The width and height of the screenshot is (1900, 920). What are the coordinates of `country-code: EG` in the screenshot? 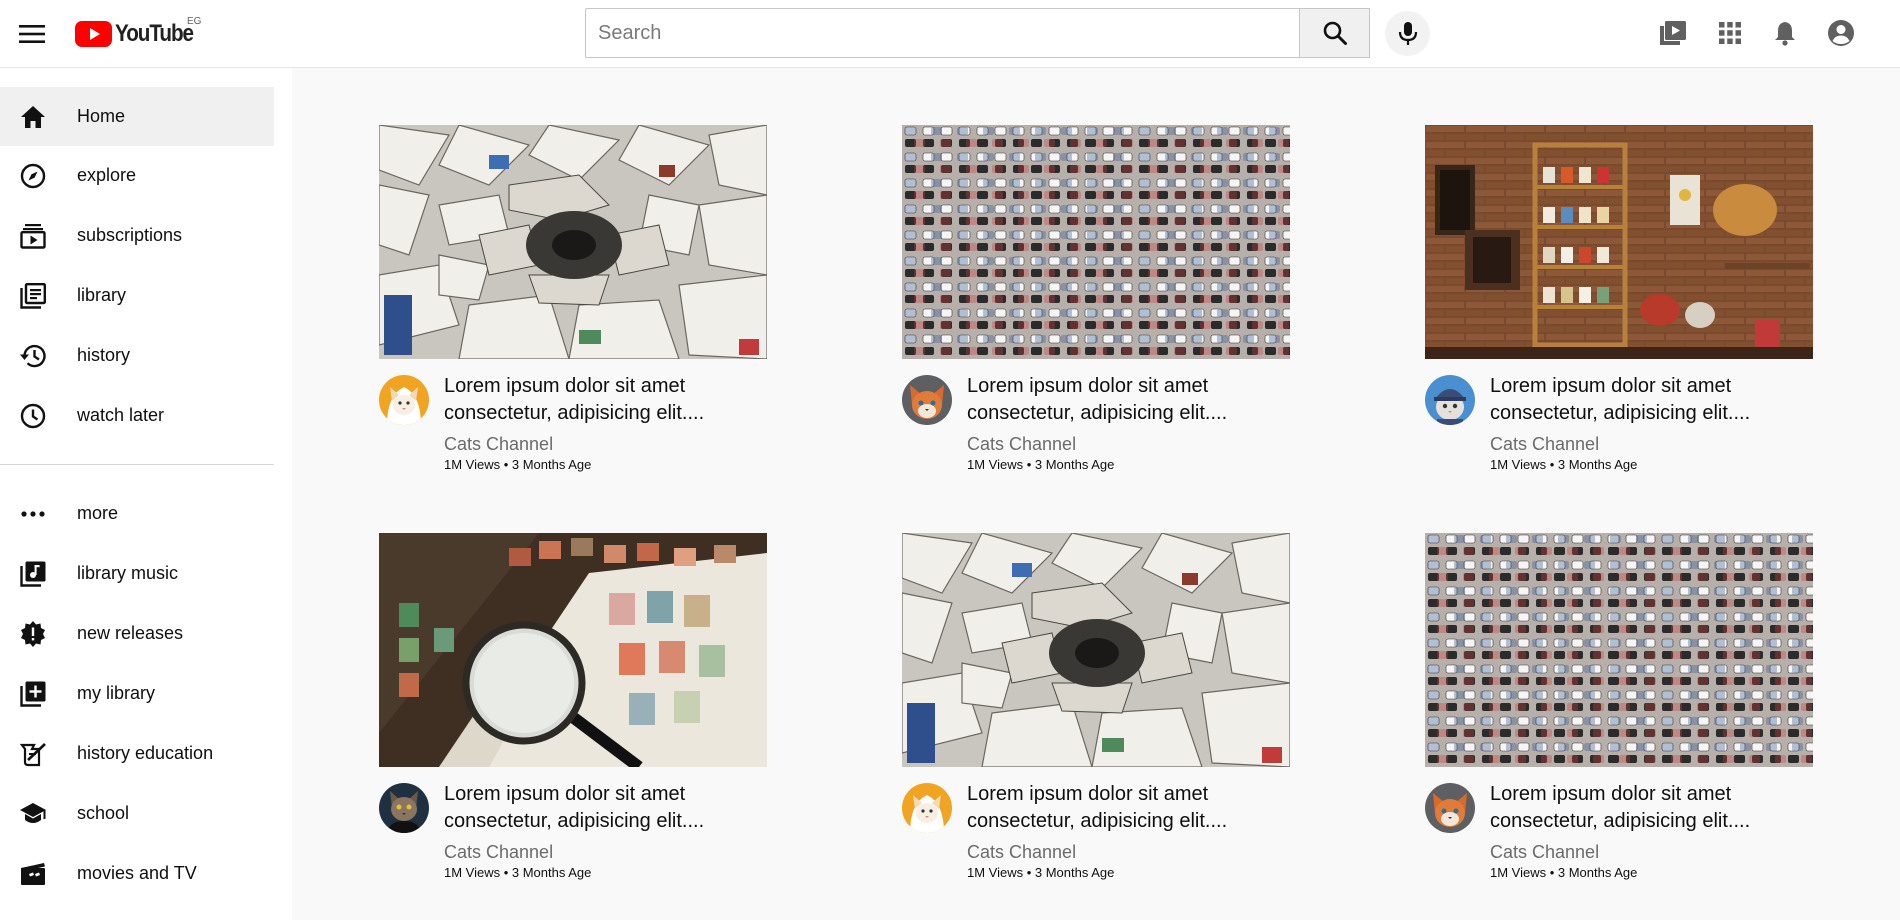 It's located at (194, 21).